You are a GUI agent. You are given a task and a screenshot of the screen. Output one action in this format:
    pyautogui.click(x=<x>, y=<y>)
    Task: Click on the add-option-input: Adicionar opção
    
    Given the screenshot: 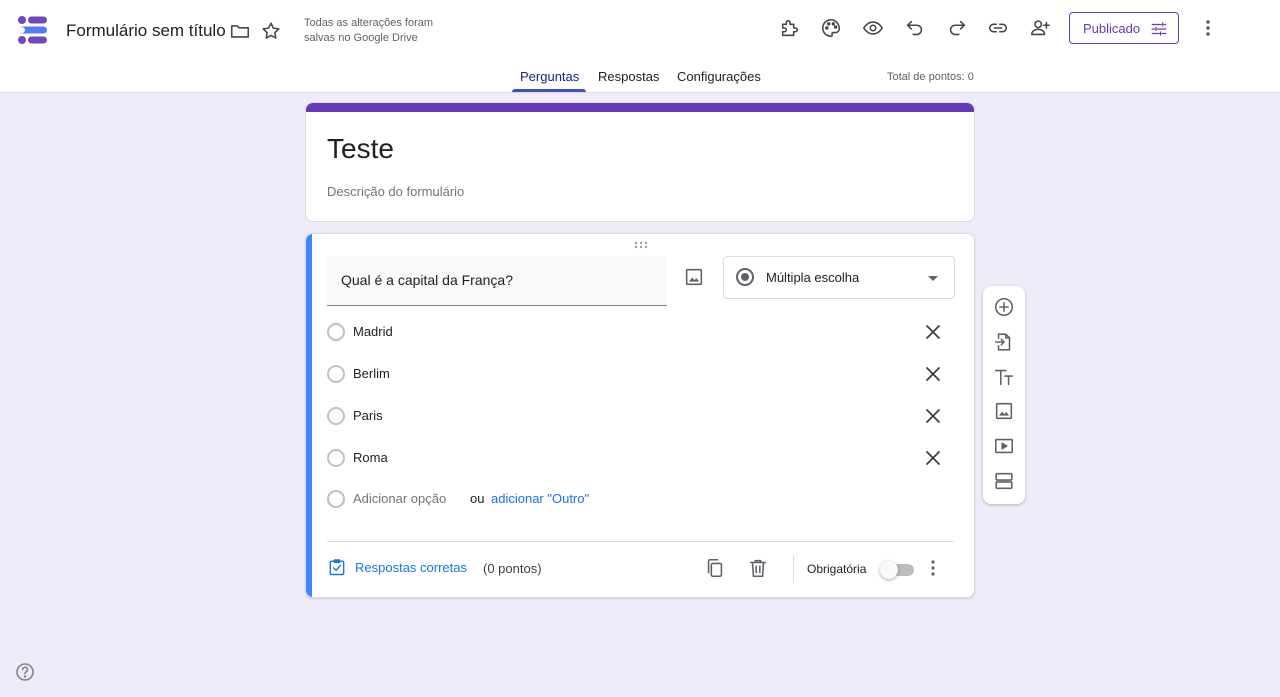 What is the action you would take?
    pyautogui.click(x=399, y=498)
    